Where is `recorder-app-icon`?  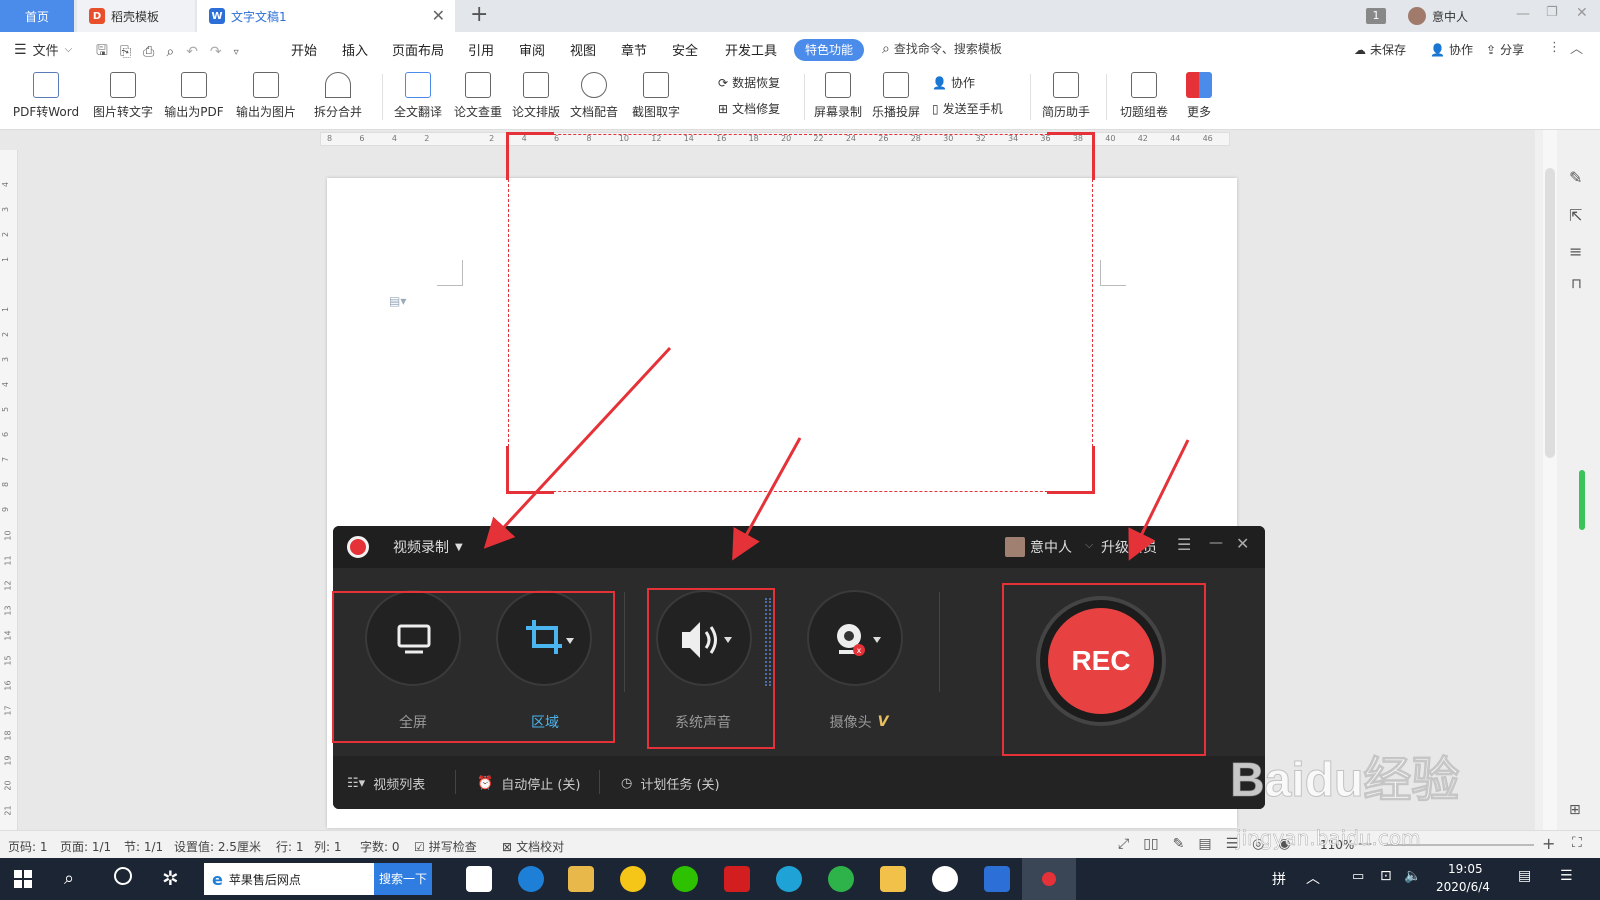 recorder-app-icon is located at coordinates (1049, 879).